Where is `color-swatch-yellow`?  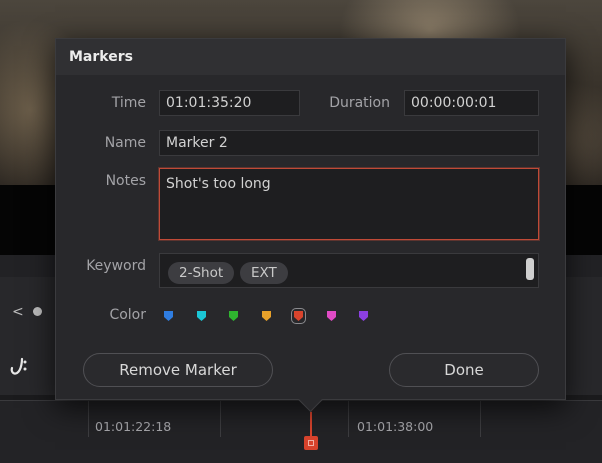 color-swatch-yellow is located at coordinates (266, 316).